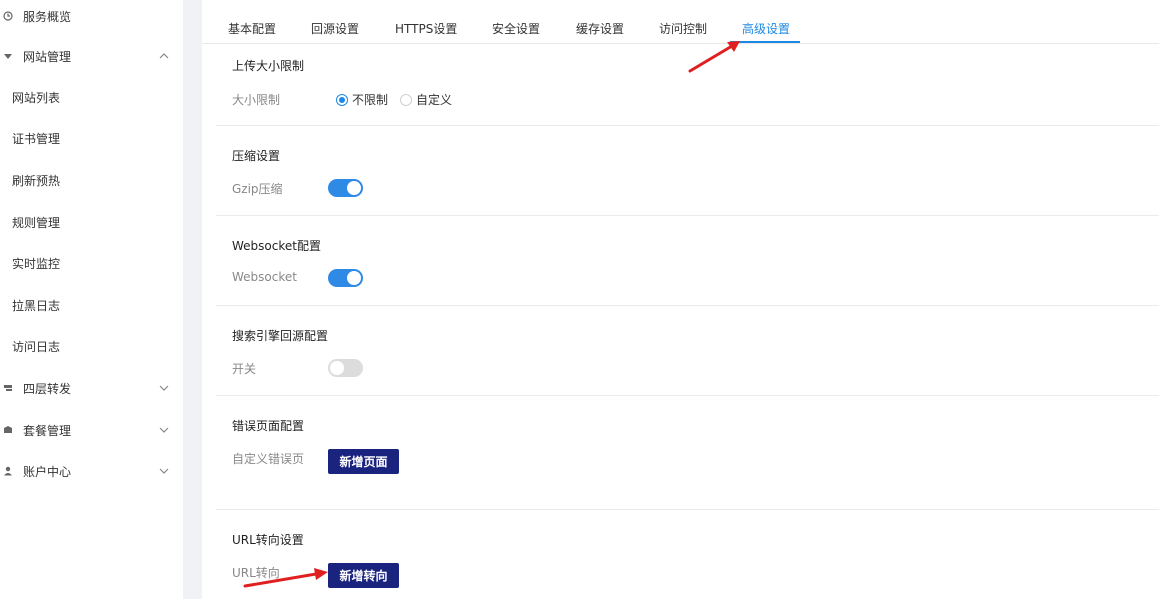 The height and width of the screenshot is (599, 1159). What do you see at coordinates (276, 246) in the screenshot?
I see `section-title: Websocket配置` at bounding box center [276, 246].